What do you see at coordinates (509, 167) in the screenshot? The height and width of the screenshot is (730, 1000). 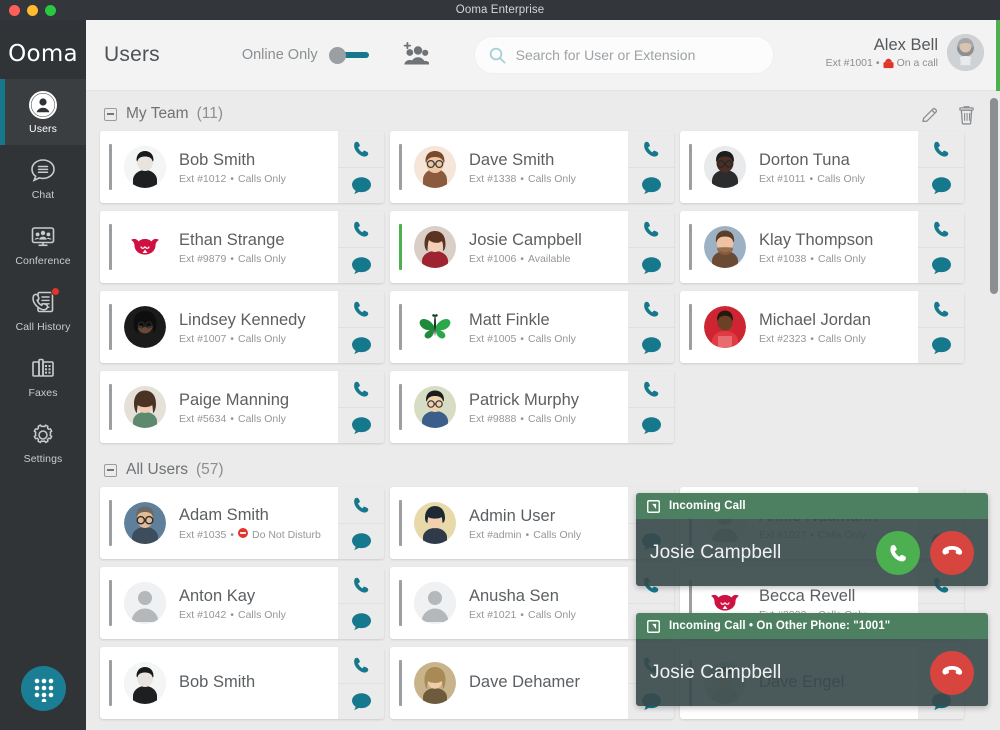 I see `user-card-main: Dave Smith Ext #1338 • Calls Only` at bounding box center [509, 167].